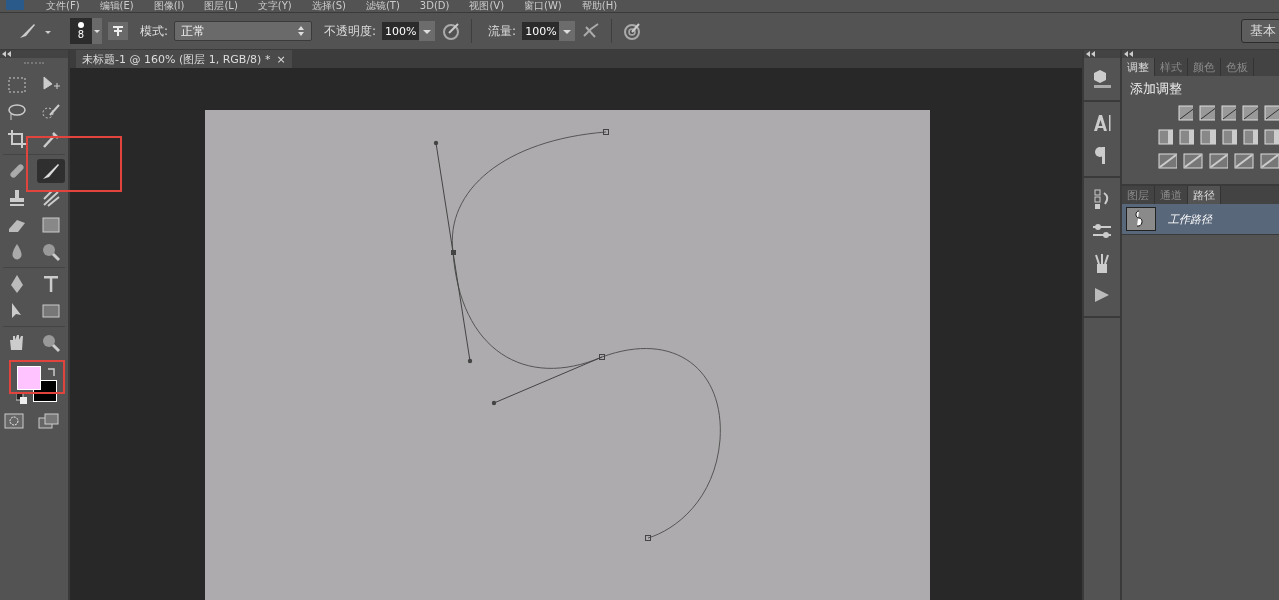  Describe the element at coordinates (1102, 79) in the screenshot. I see `3d-panel-icon` at that location.